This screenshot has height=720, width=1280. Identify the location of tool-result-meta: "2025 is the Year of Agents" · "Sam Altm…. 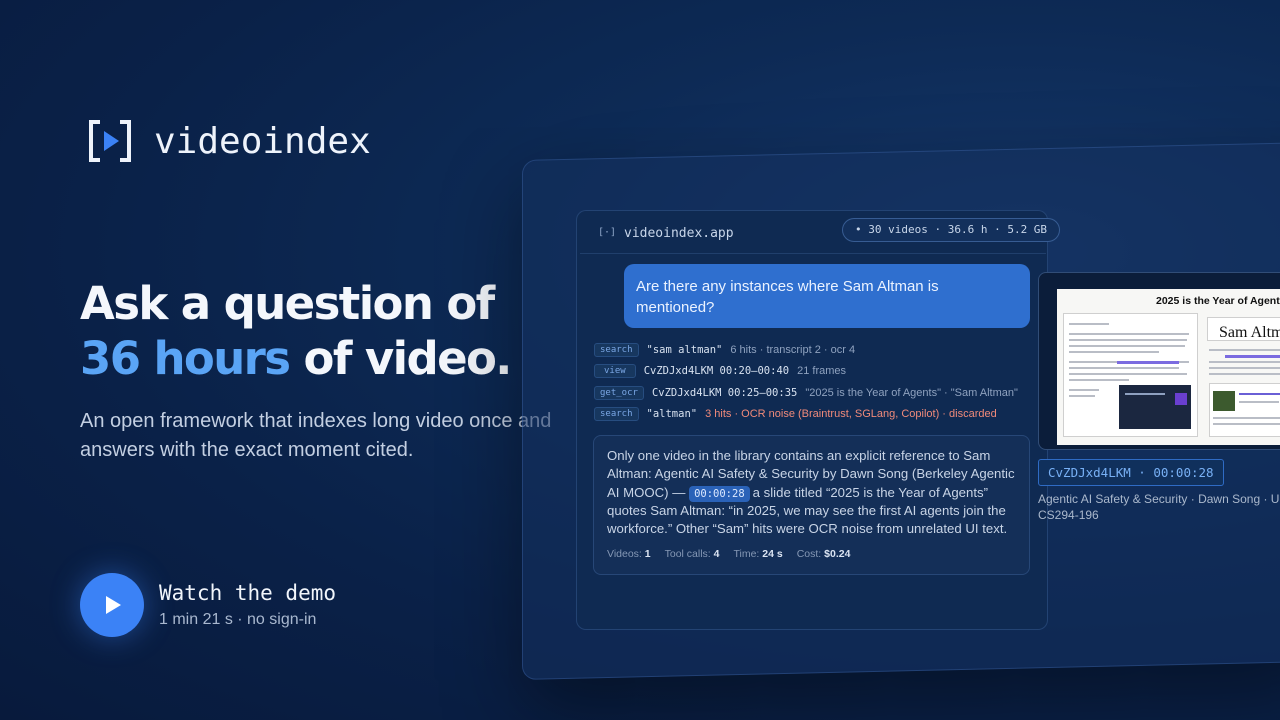
(911, 393).